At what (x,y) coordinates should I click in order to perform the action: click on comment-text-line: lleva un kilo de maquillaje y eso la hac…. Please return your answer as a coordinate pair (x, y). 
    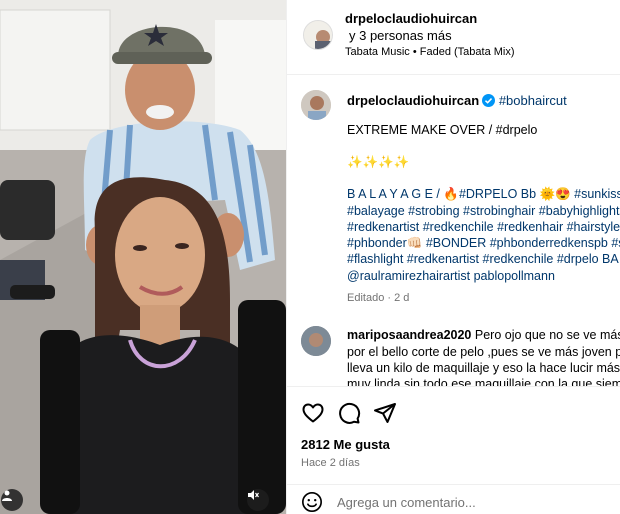
    Looking at the image, I should click on (483, 368).